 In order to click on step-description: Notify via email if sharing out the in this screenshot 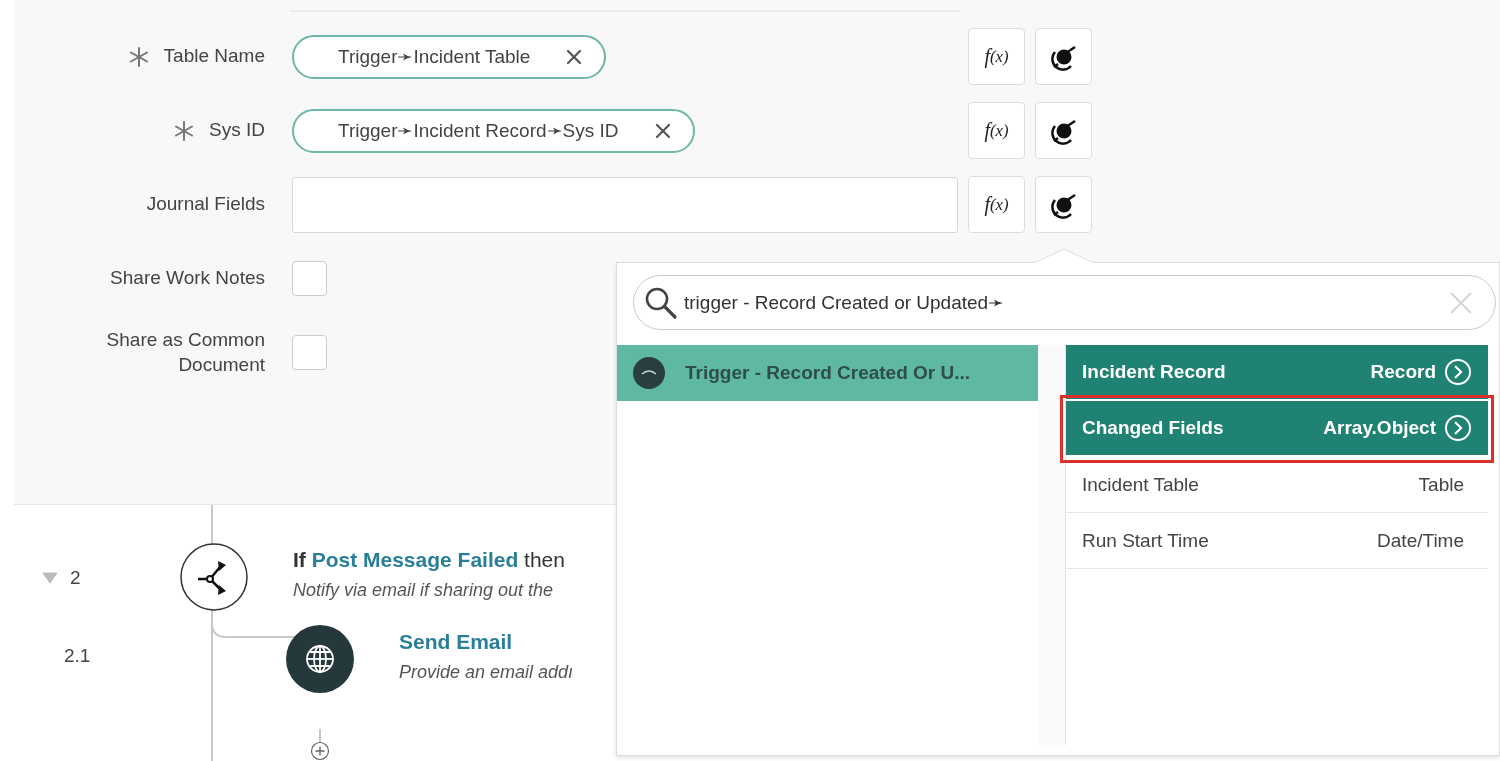, I will do `click(424, 590)`.